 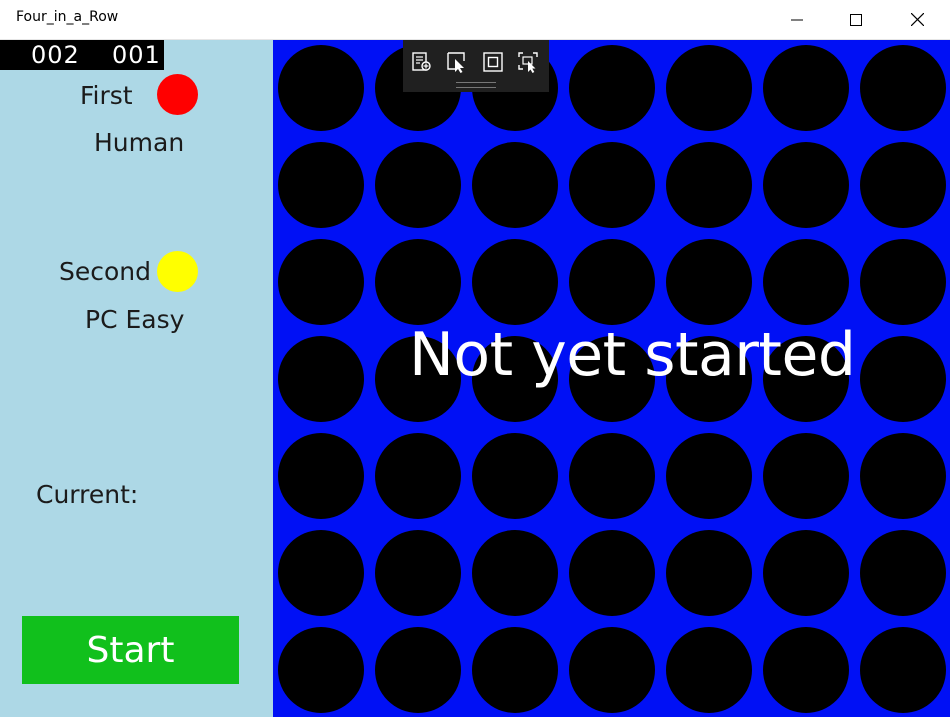 I want to click on display-layout-adorners-icon, so click(x=493, y=62).